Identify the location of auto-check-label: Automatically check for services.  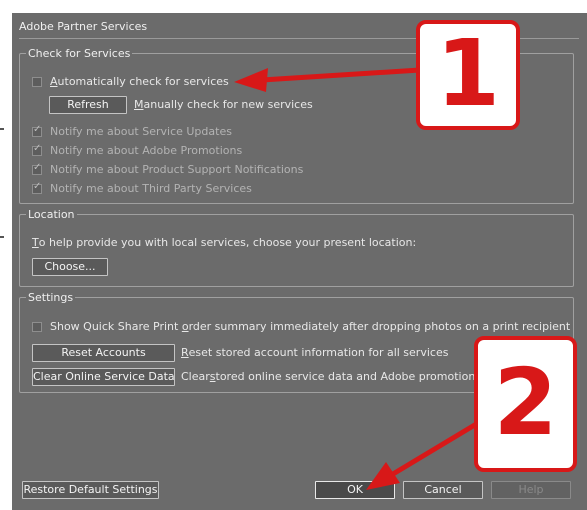
(139, 81).